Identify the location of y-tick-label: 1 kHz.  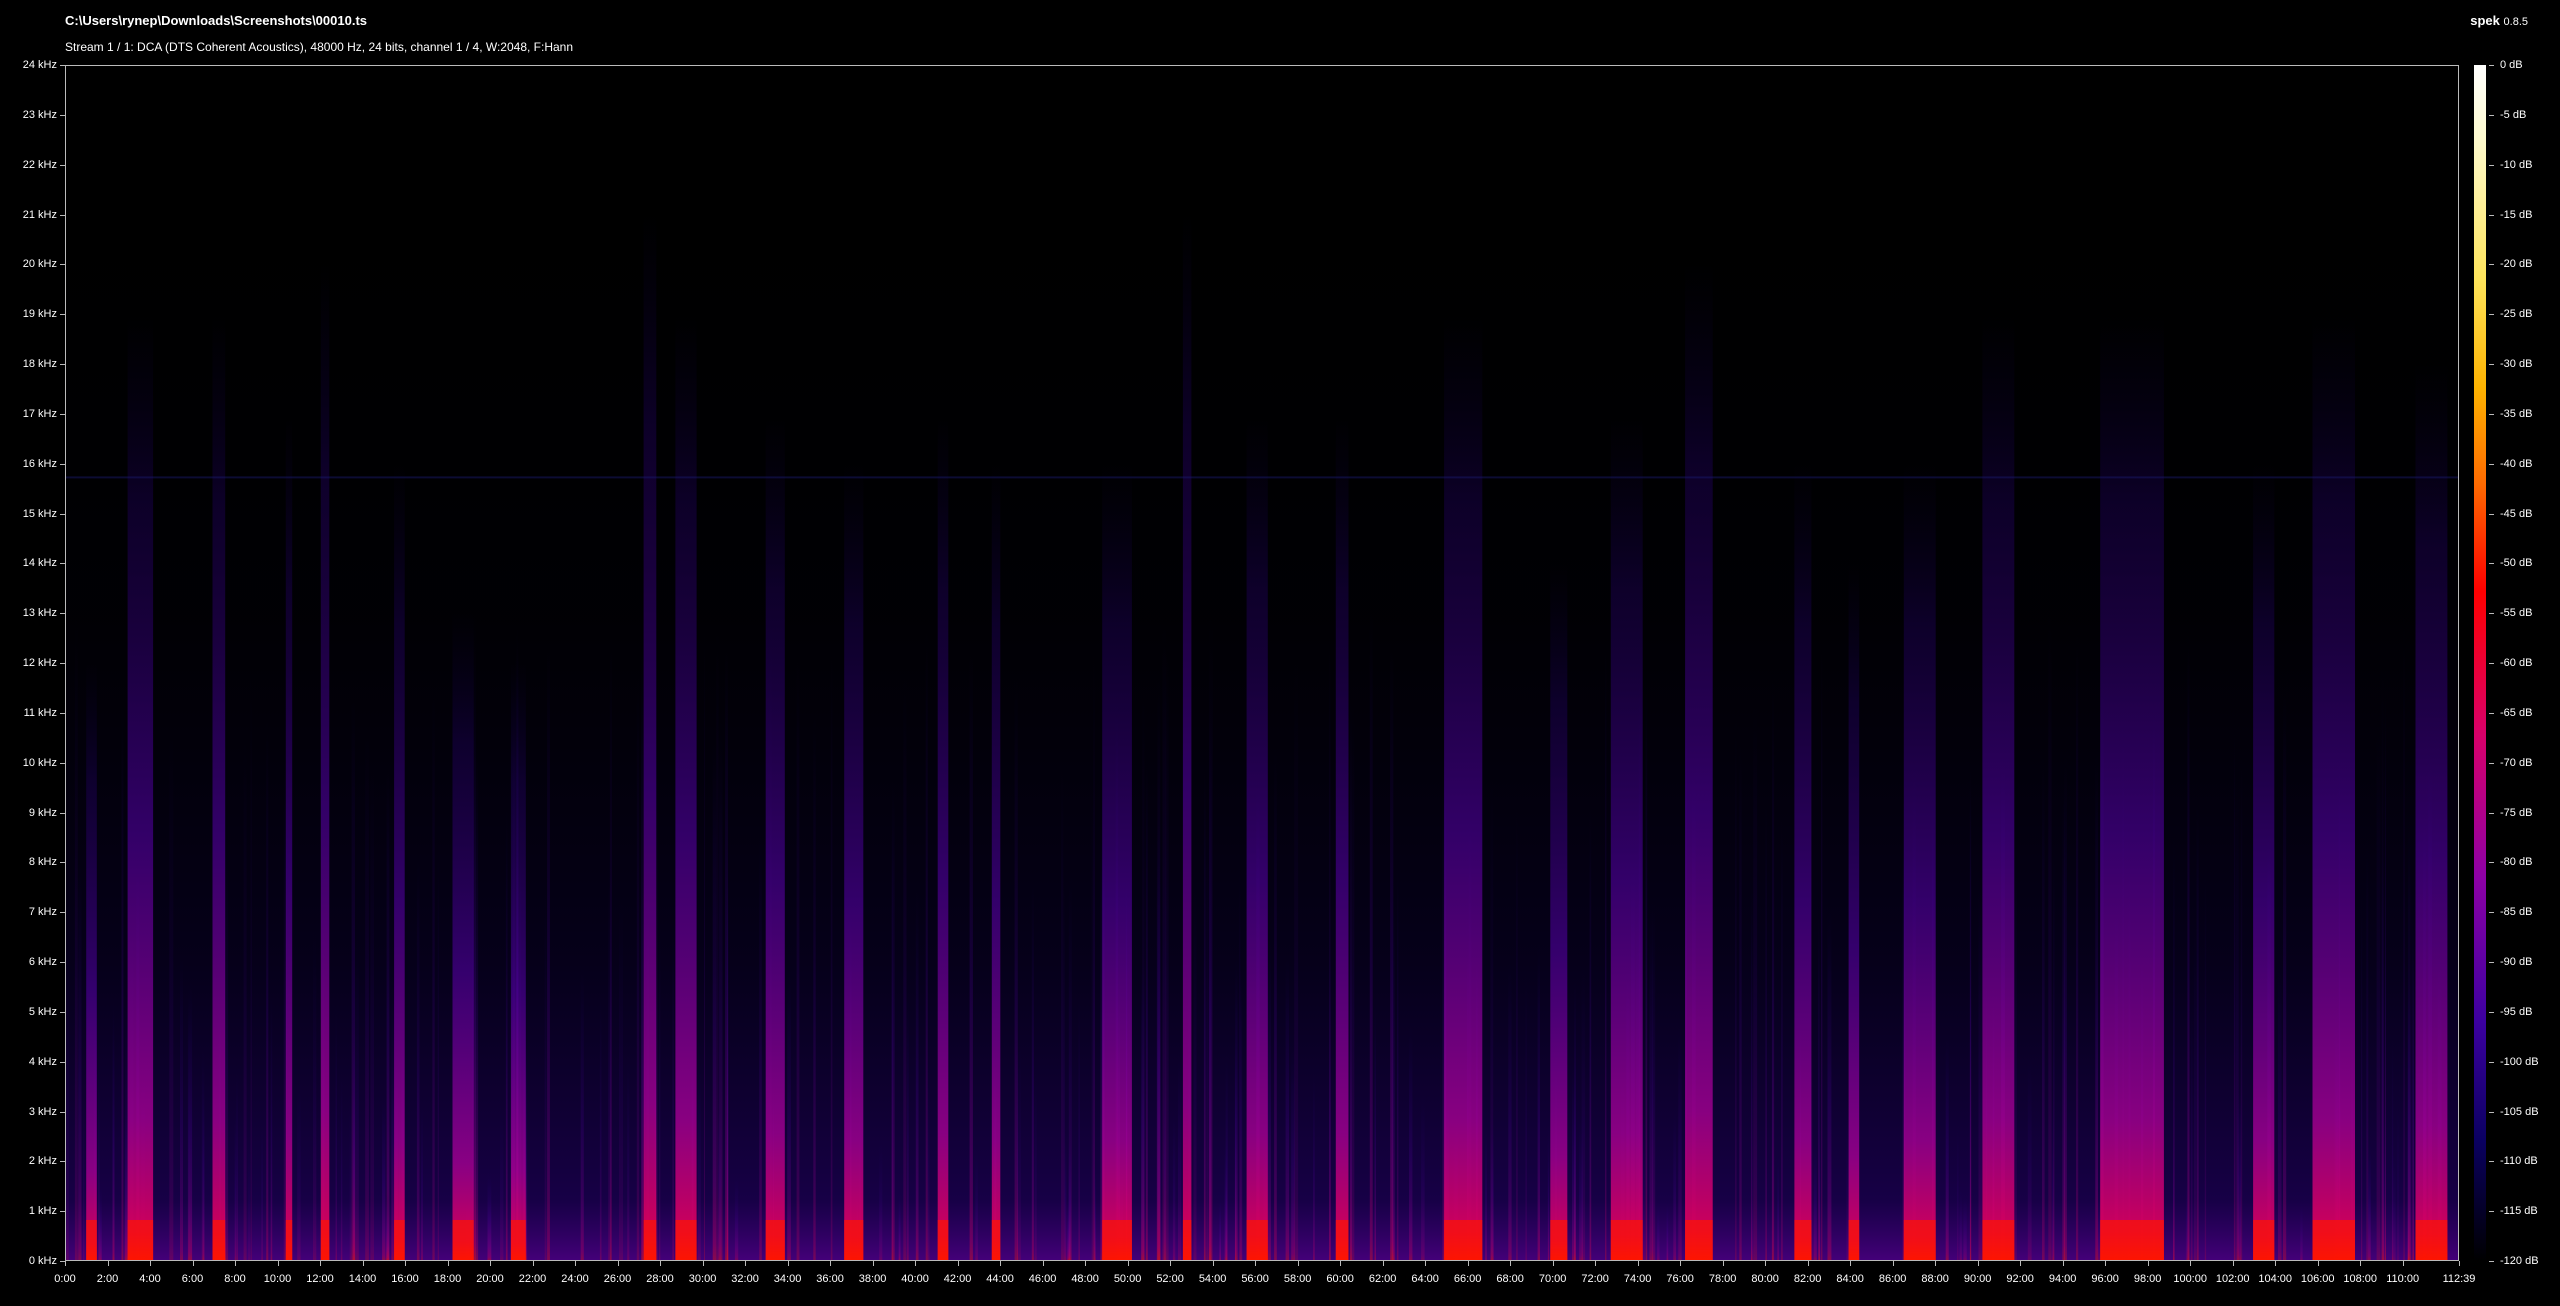
(42, 1211).